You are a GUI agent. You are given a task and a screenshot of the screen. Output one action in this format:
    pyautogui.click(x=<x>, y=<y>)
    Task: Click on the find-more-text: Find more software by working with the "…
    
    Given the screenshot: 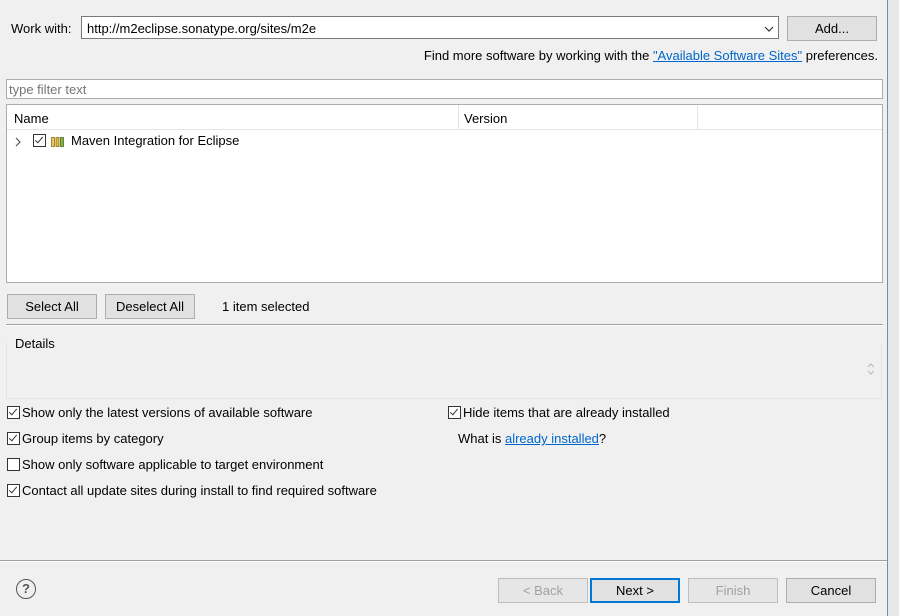 What is the action you would take?
    pyautogui.click(x=651, y=55)
    